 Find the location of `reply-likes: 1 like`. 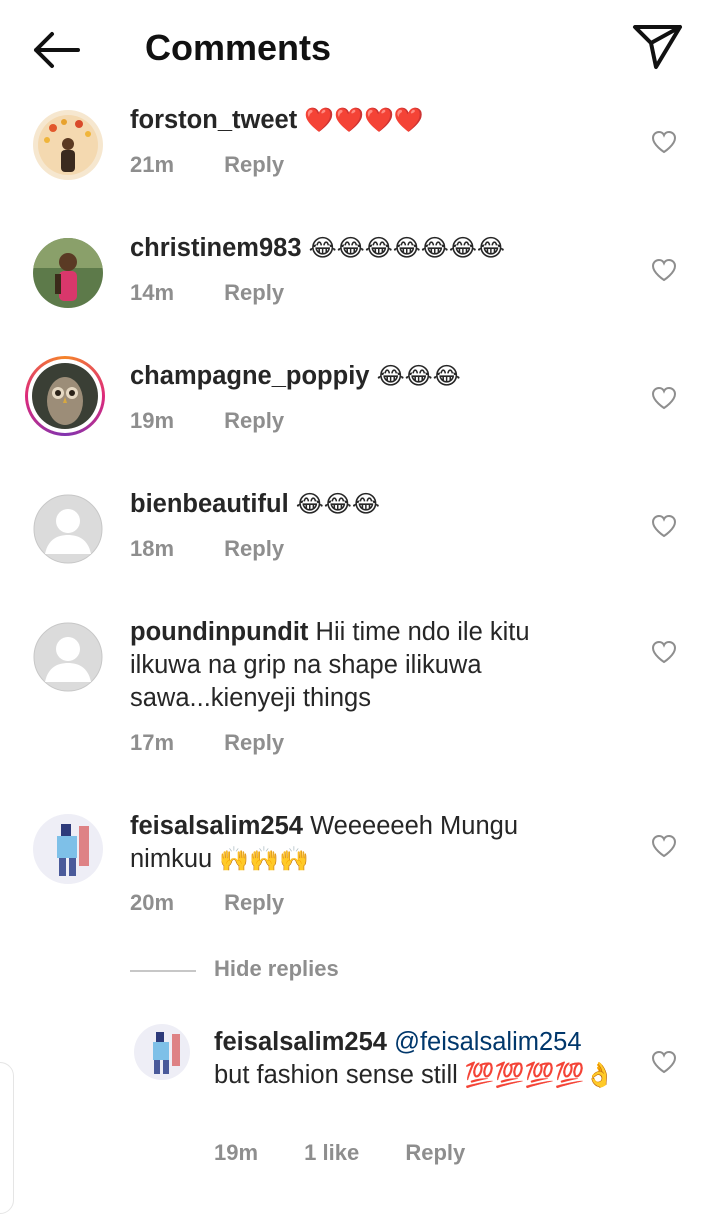

reply-likes: 1 like is located at coordinates (331, 1153).